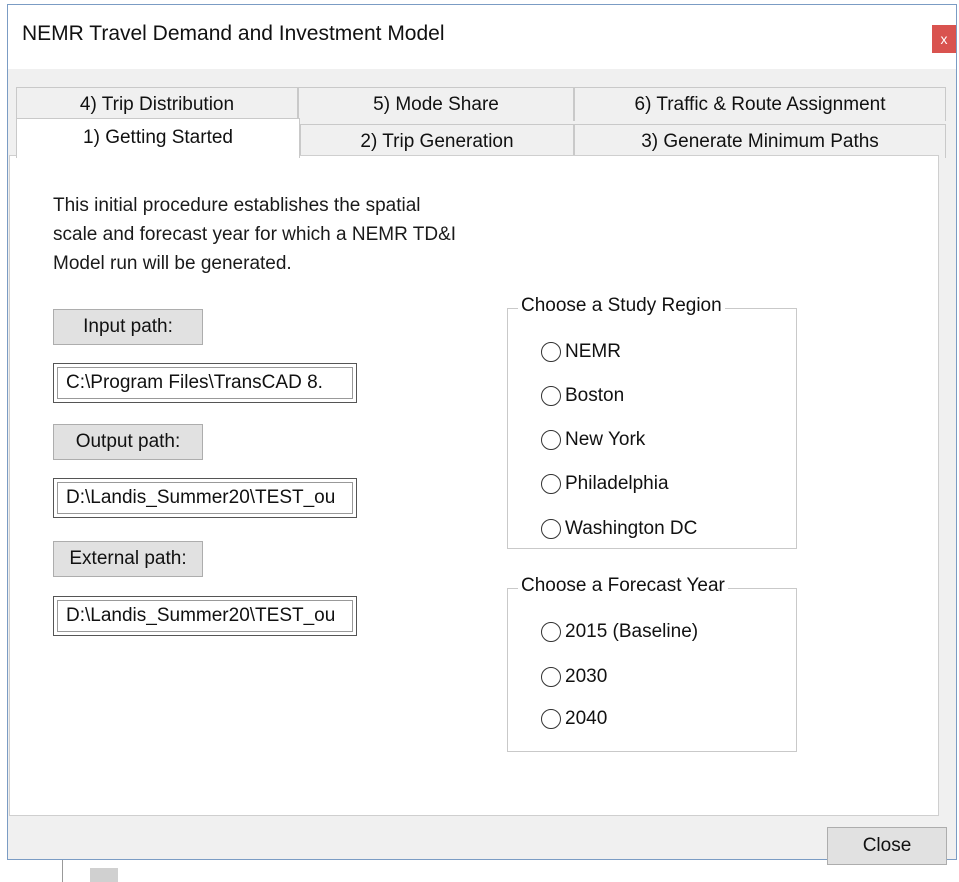  I want to click on radio-label: 2015 (Baseline), so click(632, 631).